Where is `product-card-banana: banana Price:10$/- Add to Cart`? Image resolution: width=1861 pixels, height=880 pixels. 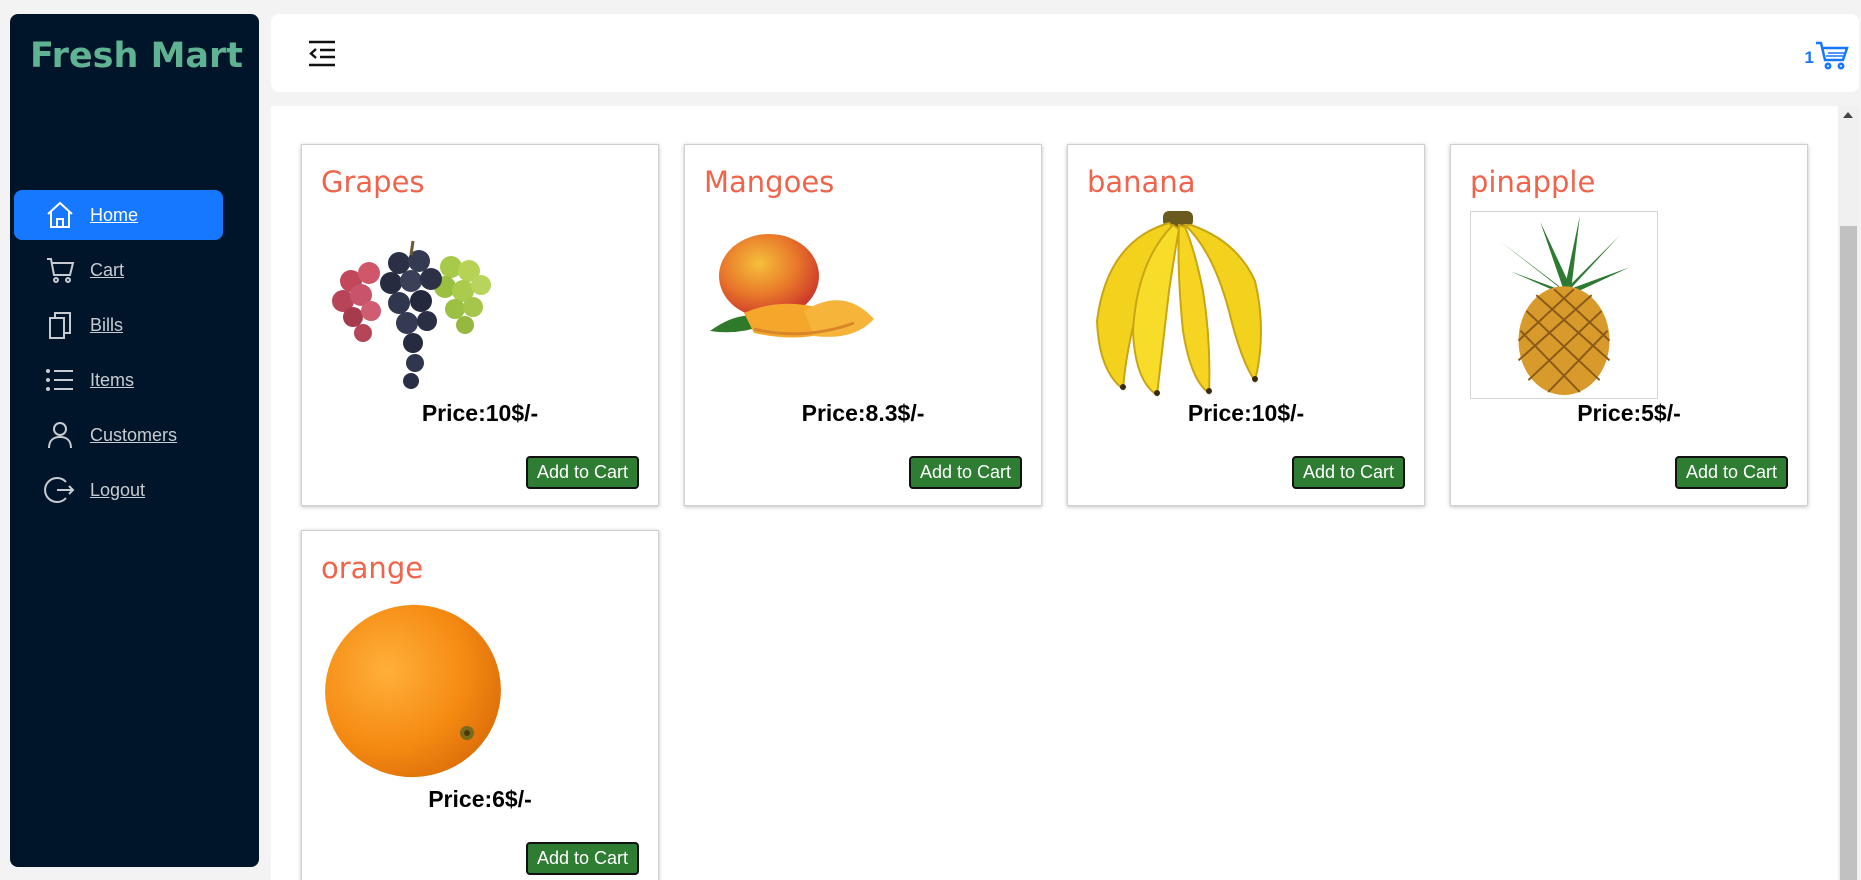
product-card-banana: banana Price:10$/- Add to Cart is located at coordinates (1246, 325).